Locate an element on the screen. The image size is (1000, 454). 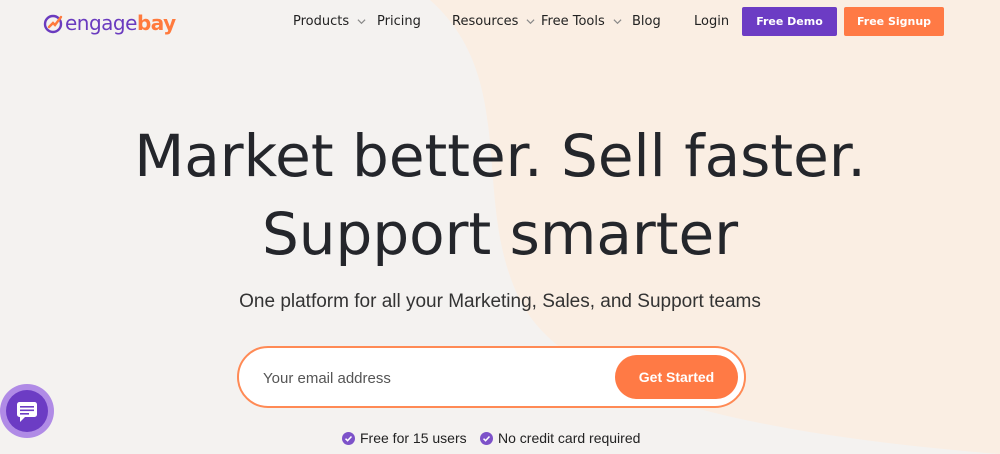
engagebay-logo-icon is located at coordinates (53, 24).